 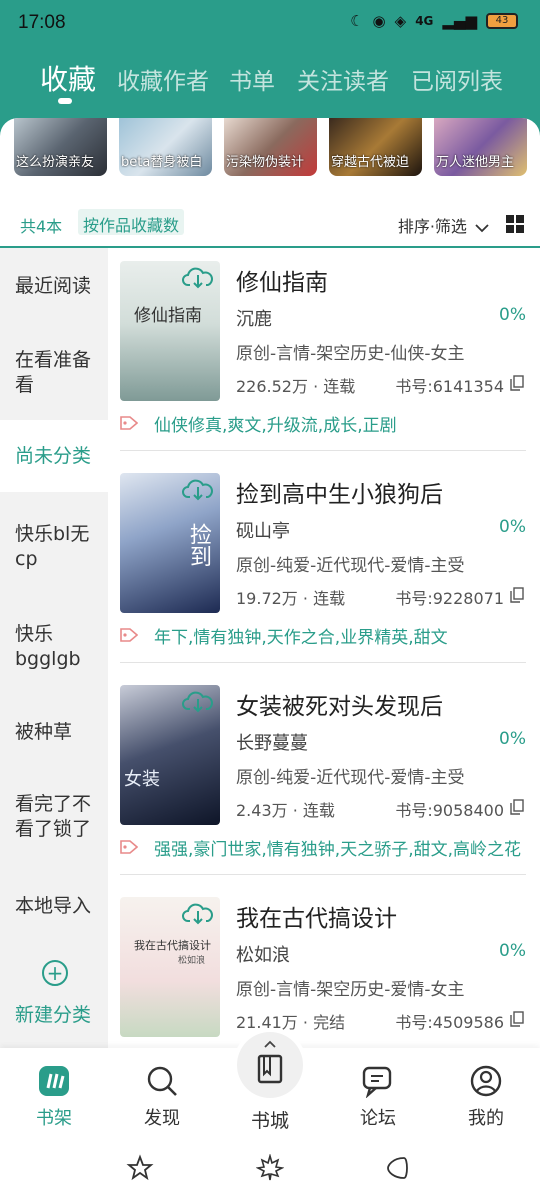 What do you see at coordinates (50, 378) in the screenshot?
I see `category-watching: 在看准备看` at bounding box center [50, 378].